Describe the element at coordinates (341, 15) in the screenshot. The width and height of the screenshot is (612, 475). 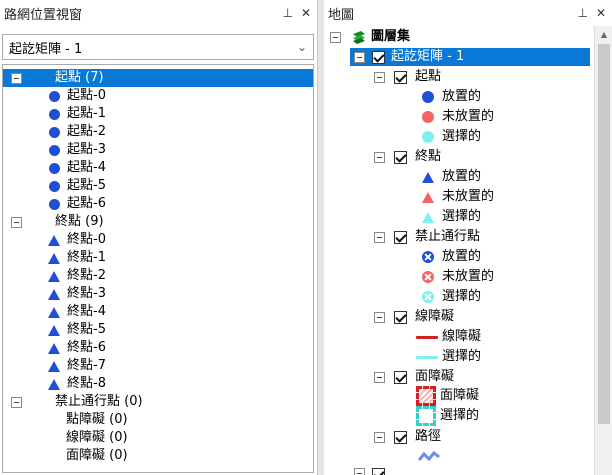
I see `right-panel-title: 地圖` at that location.